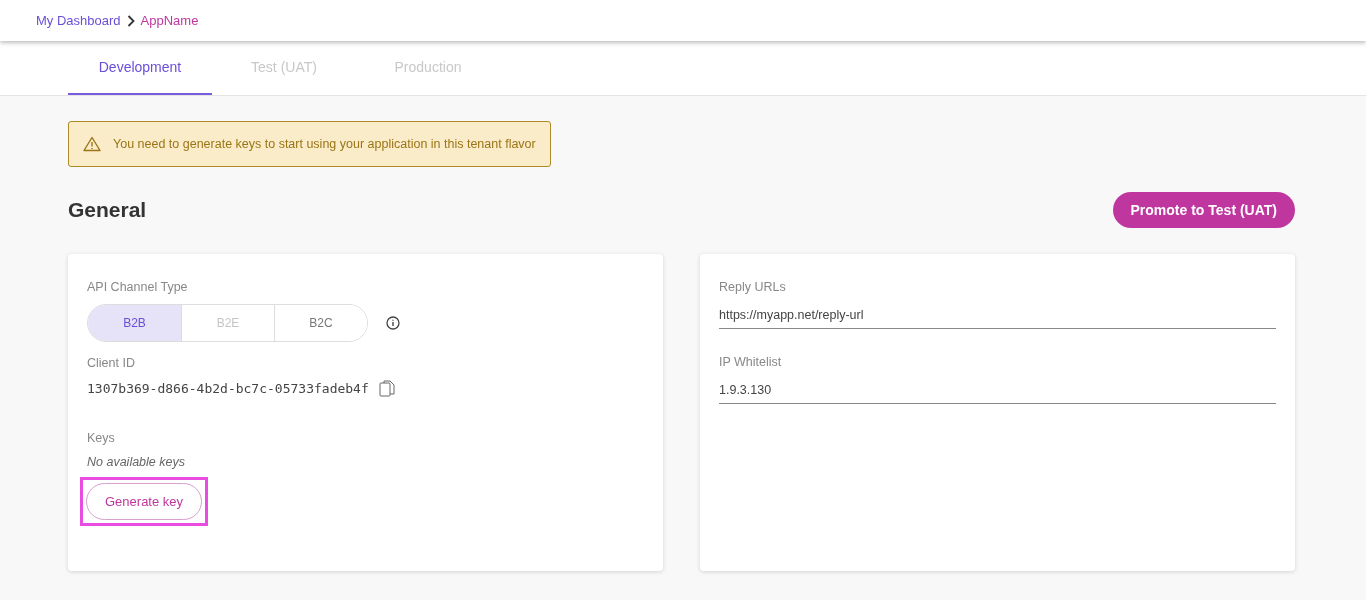 Image resolution: width=1366 pixels, height=600 pixels. I want to click on field-label: Client ID, so click(111, 363).